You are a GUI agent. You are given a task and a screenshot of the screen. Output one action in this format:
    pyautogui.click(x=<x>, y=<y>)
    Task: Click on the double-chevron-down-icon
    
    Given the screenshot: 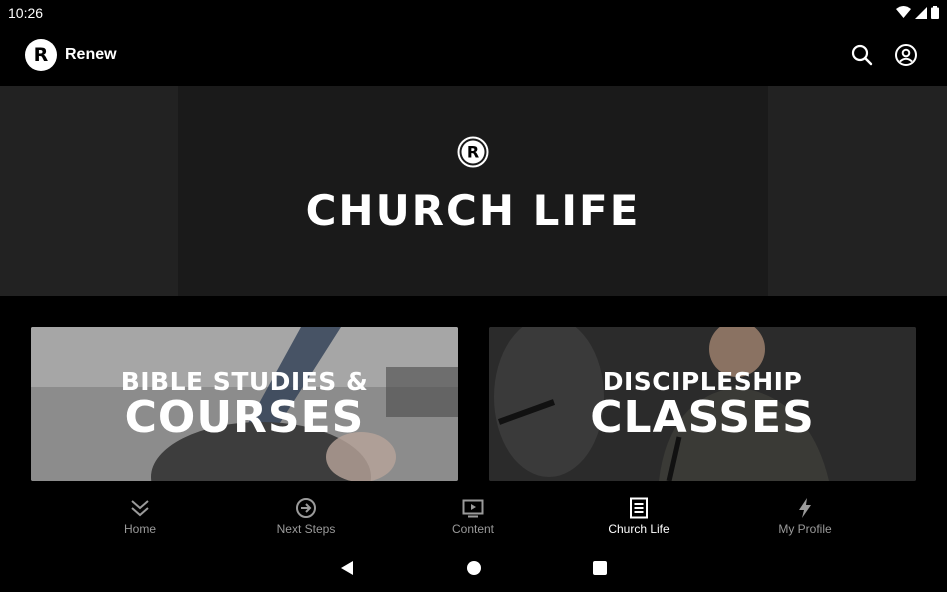 What is the action you would take?
    pyautogui.click(x=140, y=508)
    